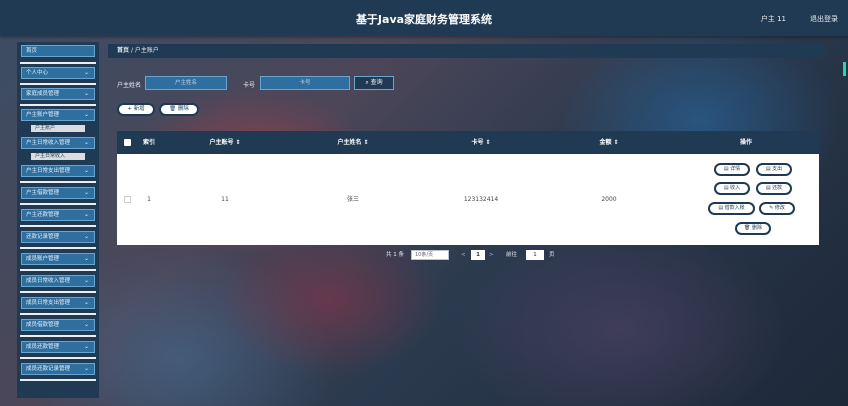 The image size is (848, 406). Describe the element at coordinates (481, 199) in the screenshot. I see `cell-card-number: 123132414` at that location.